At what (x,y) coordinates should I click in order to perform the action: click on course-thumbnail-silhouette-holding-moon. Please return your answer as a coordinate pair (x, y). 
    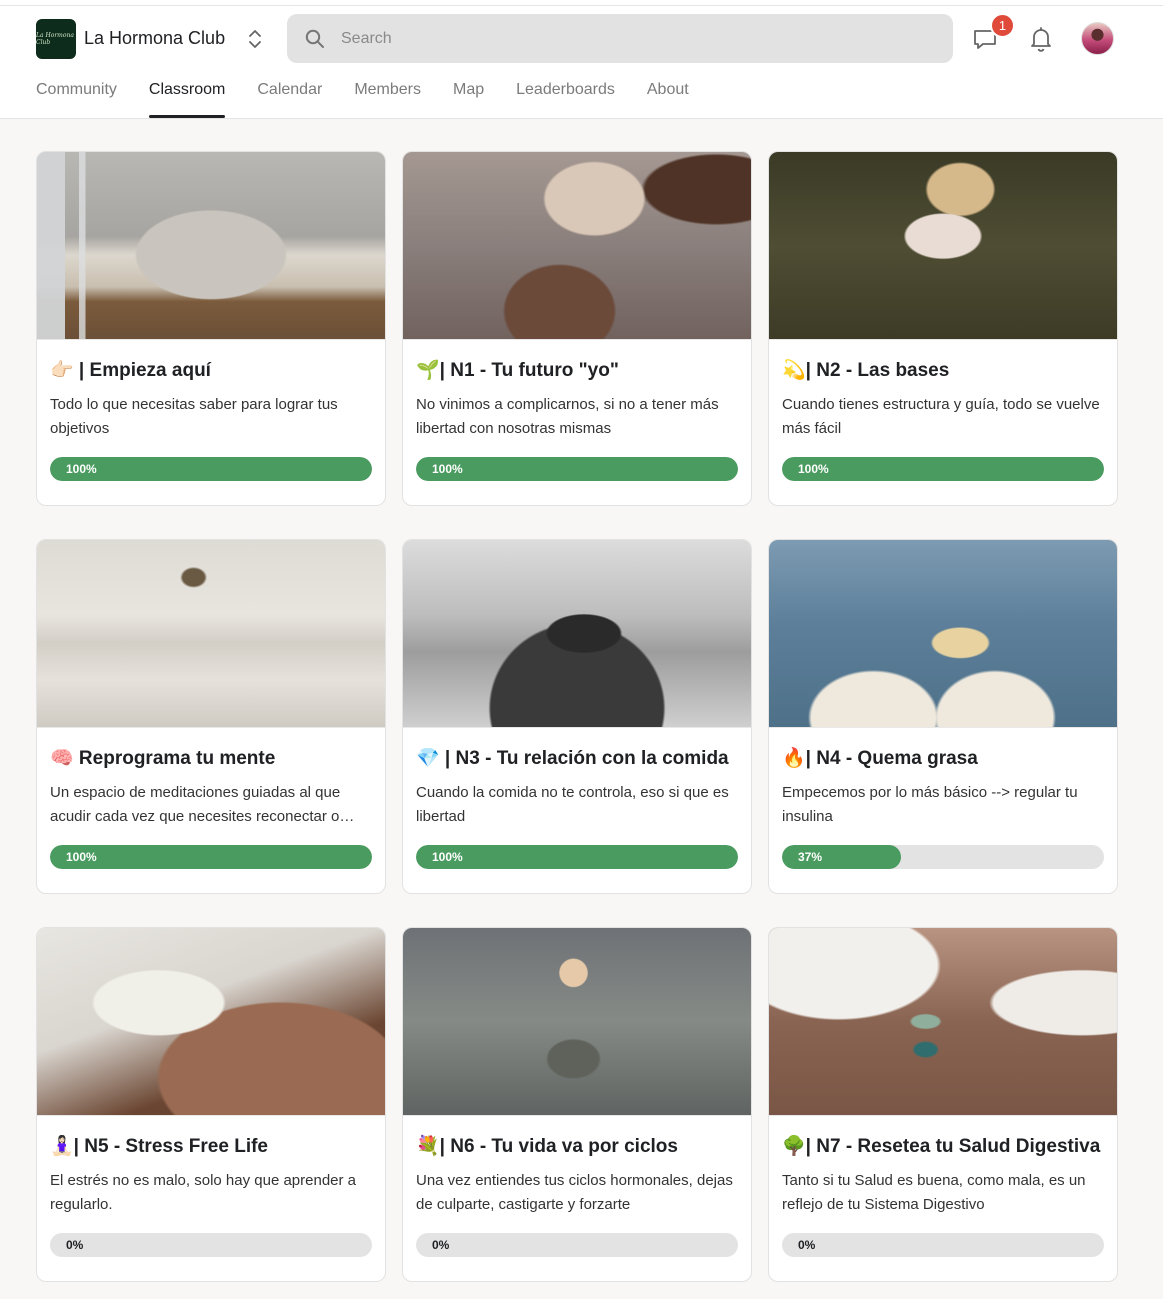
    Looking at the image, I should click on (577, 1022).